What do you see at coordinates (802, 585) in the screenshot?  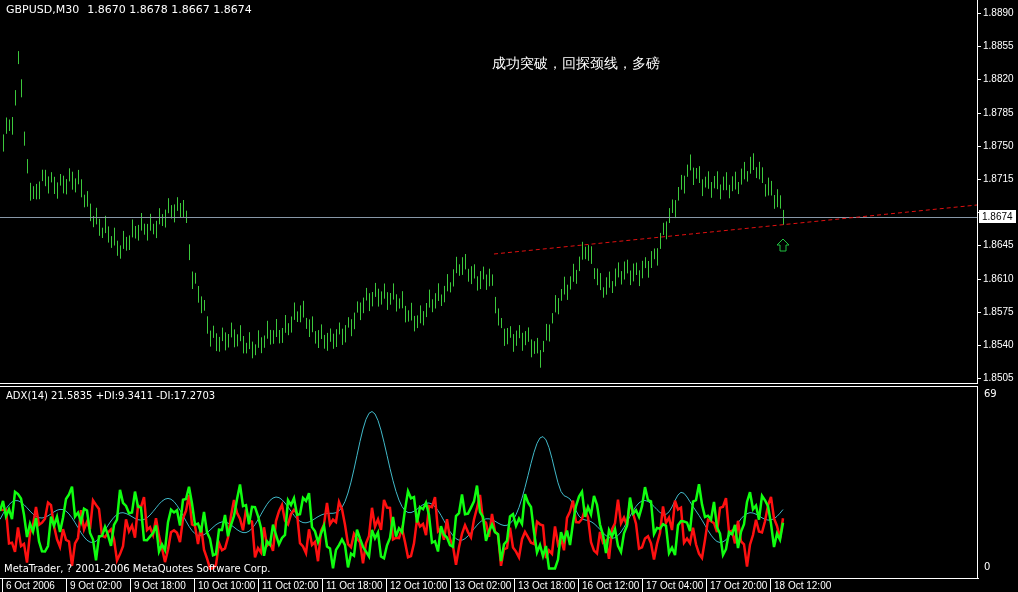 I see `time-label: 18 Oct 12:00` at bounding box center [802, 585].